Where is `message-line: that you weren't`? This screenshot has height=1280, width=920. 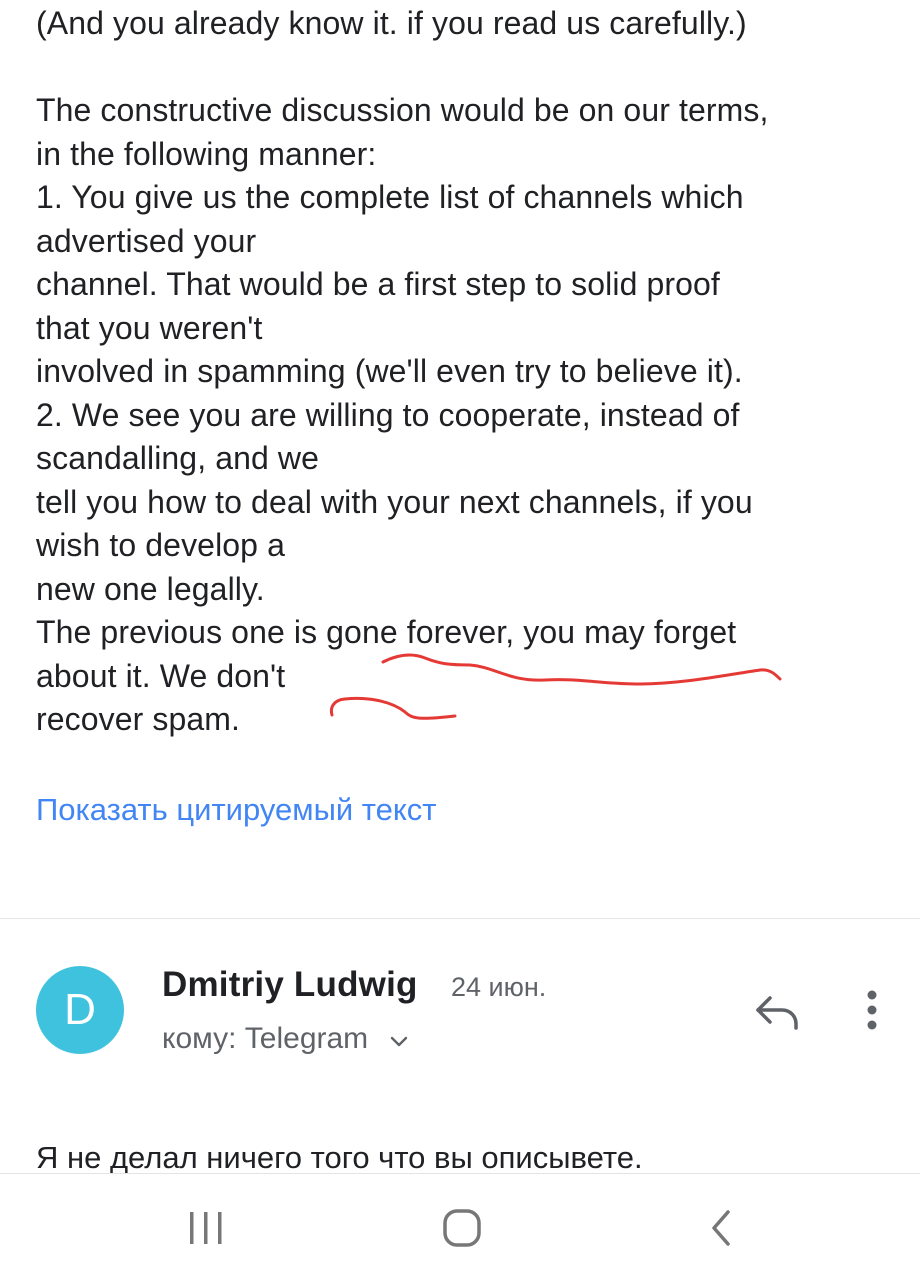 message-line: that you weren't is located at coordinates (149, 327).